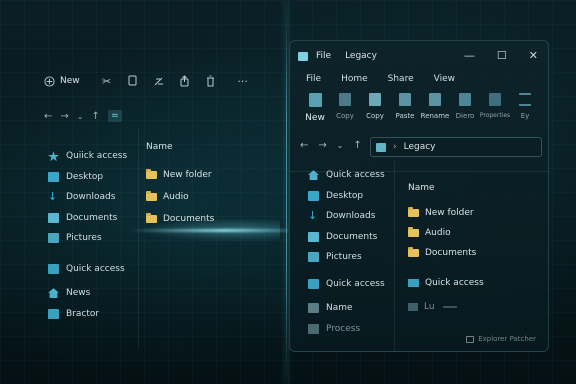 The width and height of the screenshot is (576, 384). I want to click on section-label: Quick access, so click(454, 283).